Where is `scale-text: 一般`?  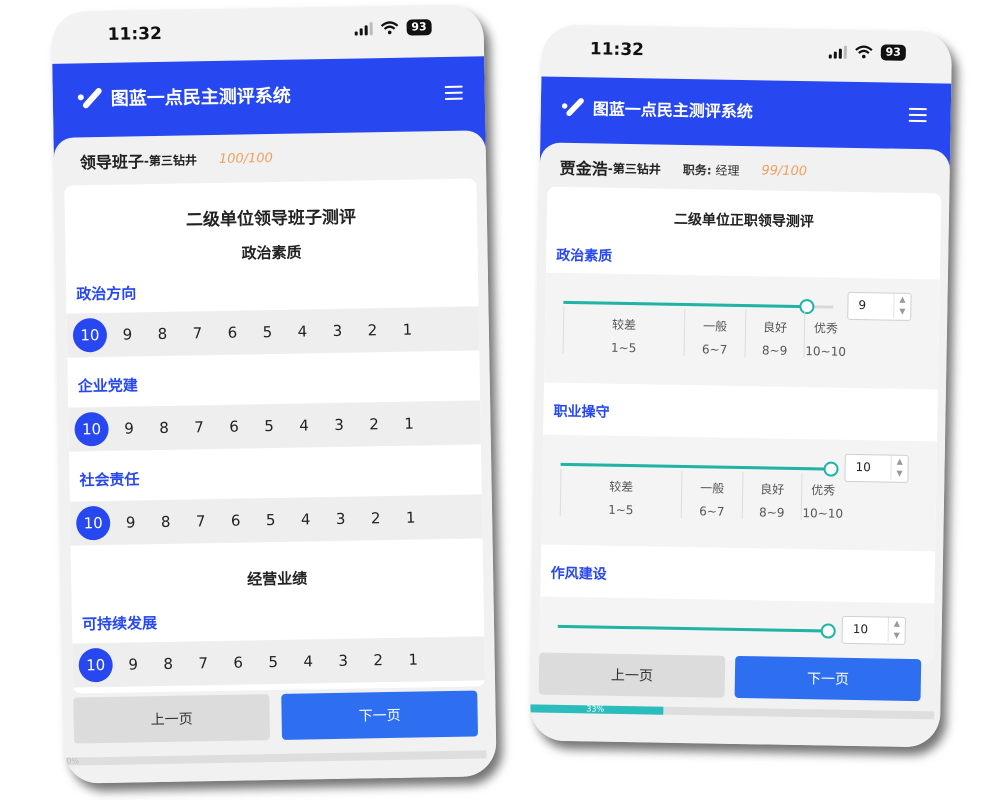
scale-text: 一般 is located at coordinates (715, 326).